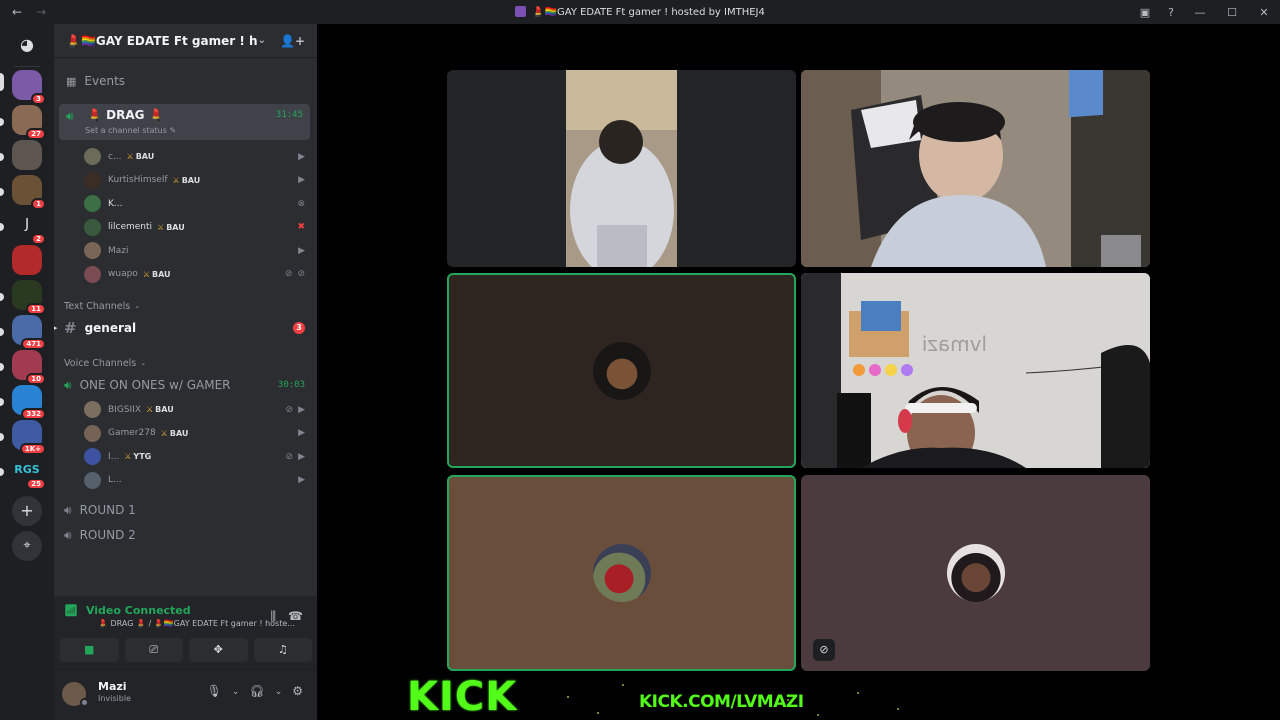 The image size is (1280, 720). I want to click on inbox-icon: ▣, so click(1145, 12).